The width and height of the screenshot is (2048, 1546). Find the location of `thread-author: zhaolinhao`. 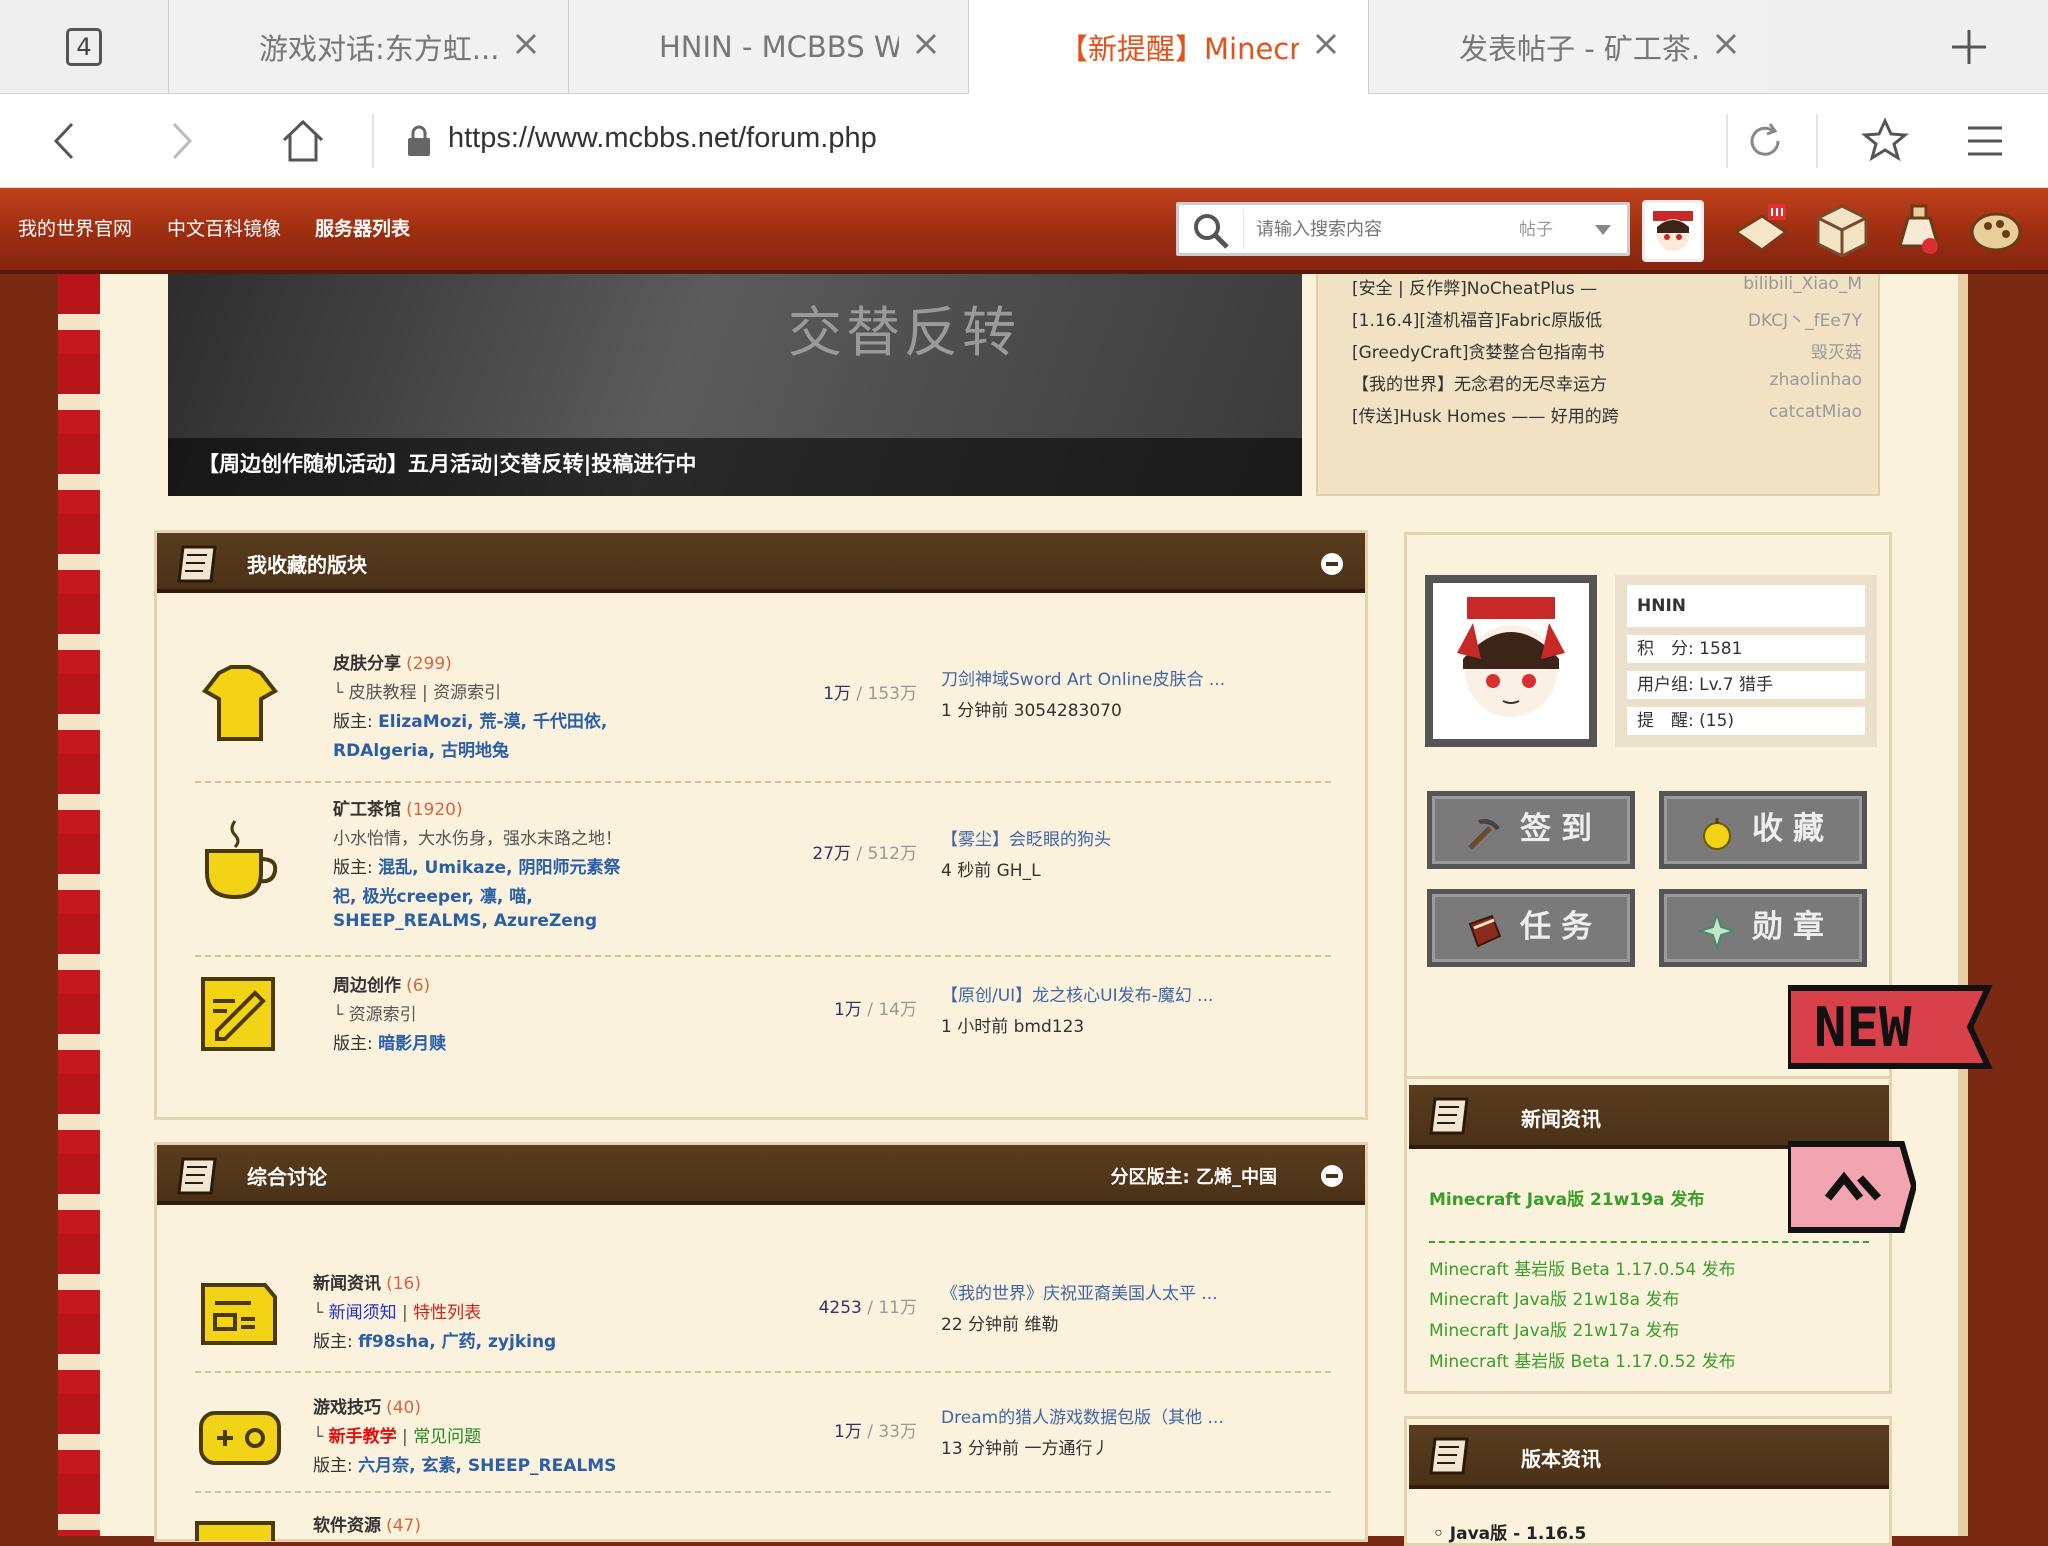

thread-author: zhaolinhao is located at coordinates (1816, 380).